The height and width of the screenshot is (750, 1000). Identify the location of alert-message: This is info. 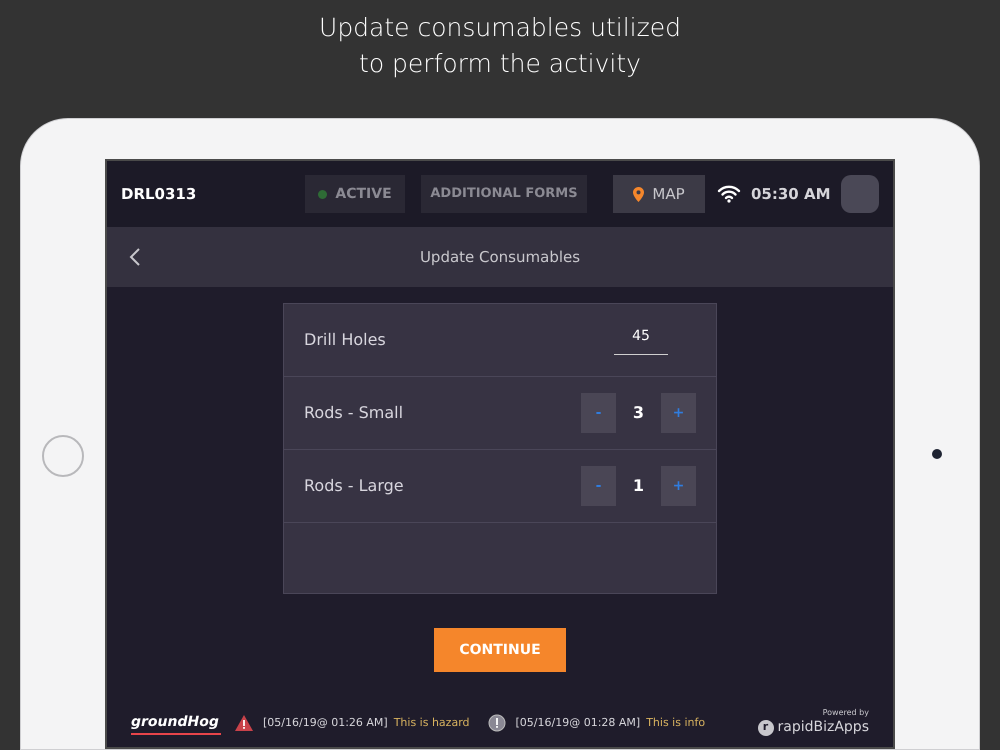
(676, 722).